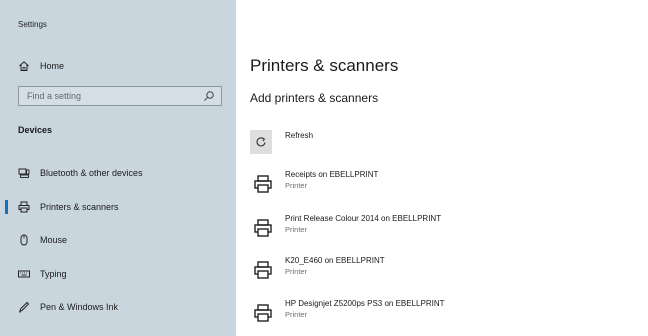  Describe the element at coordinates (299, 135) in the screenshot. I see `refresh-label: Refresh` at that location.